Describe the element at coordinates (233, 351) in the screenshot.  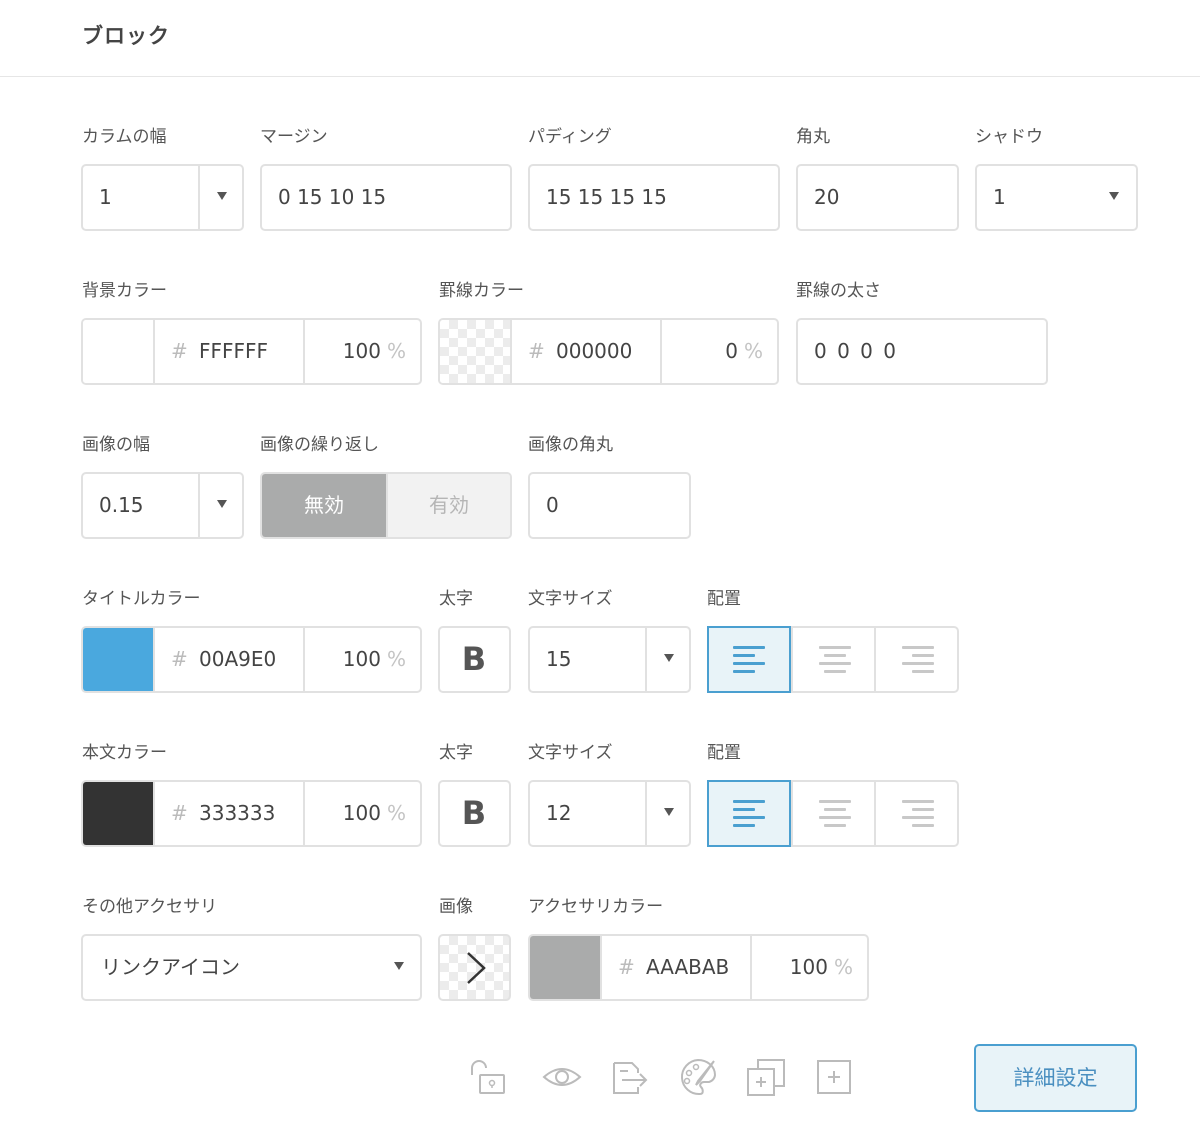
I see `bg-color-hex: FFFFFF` at that location.